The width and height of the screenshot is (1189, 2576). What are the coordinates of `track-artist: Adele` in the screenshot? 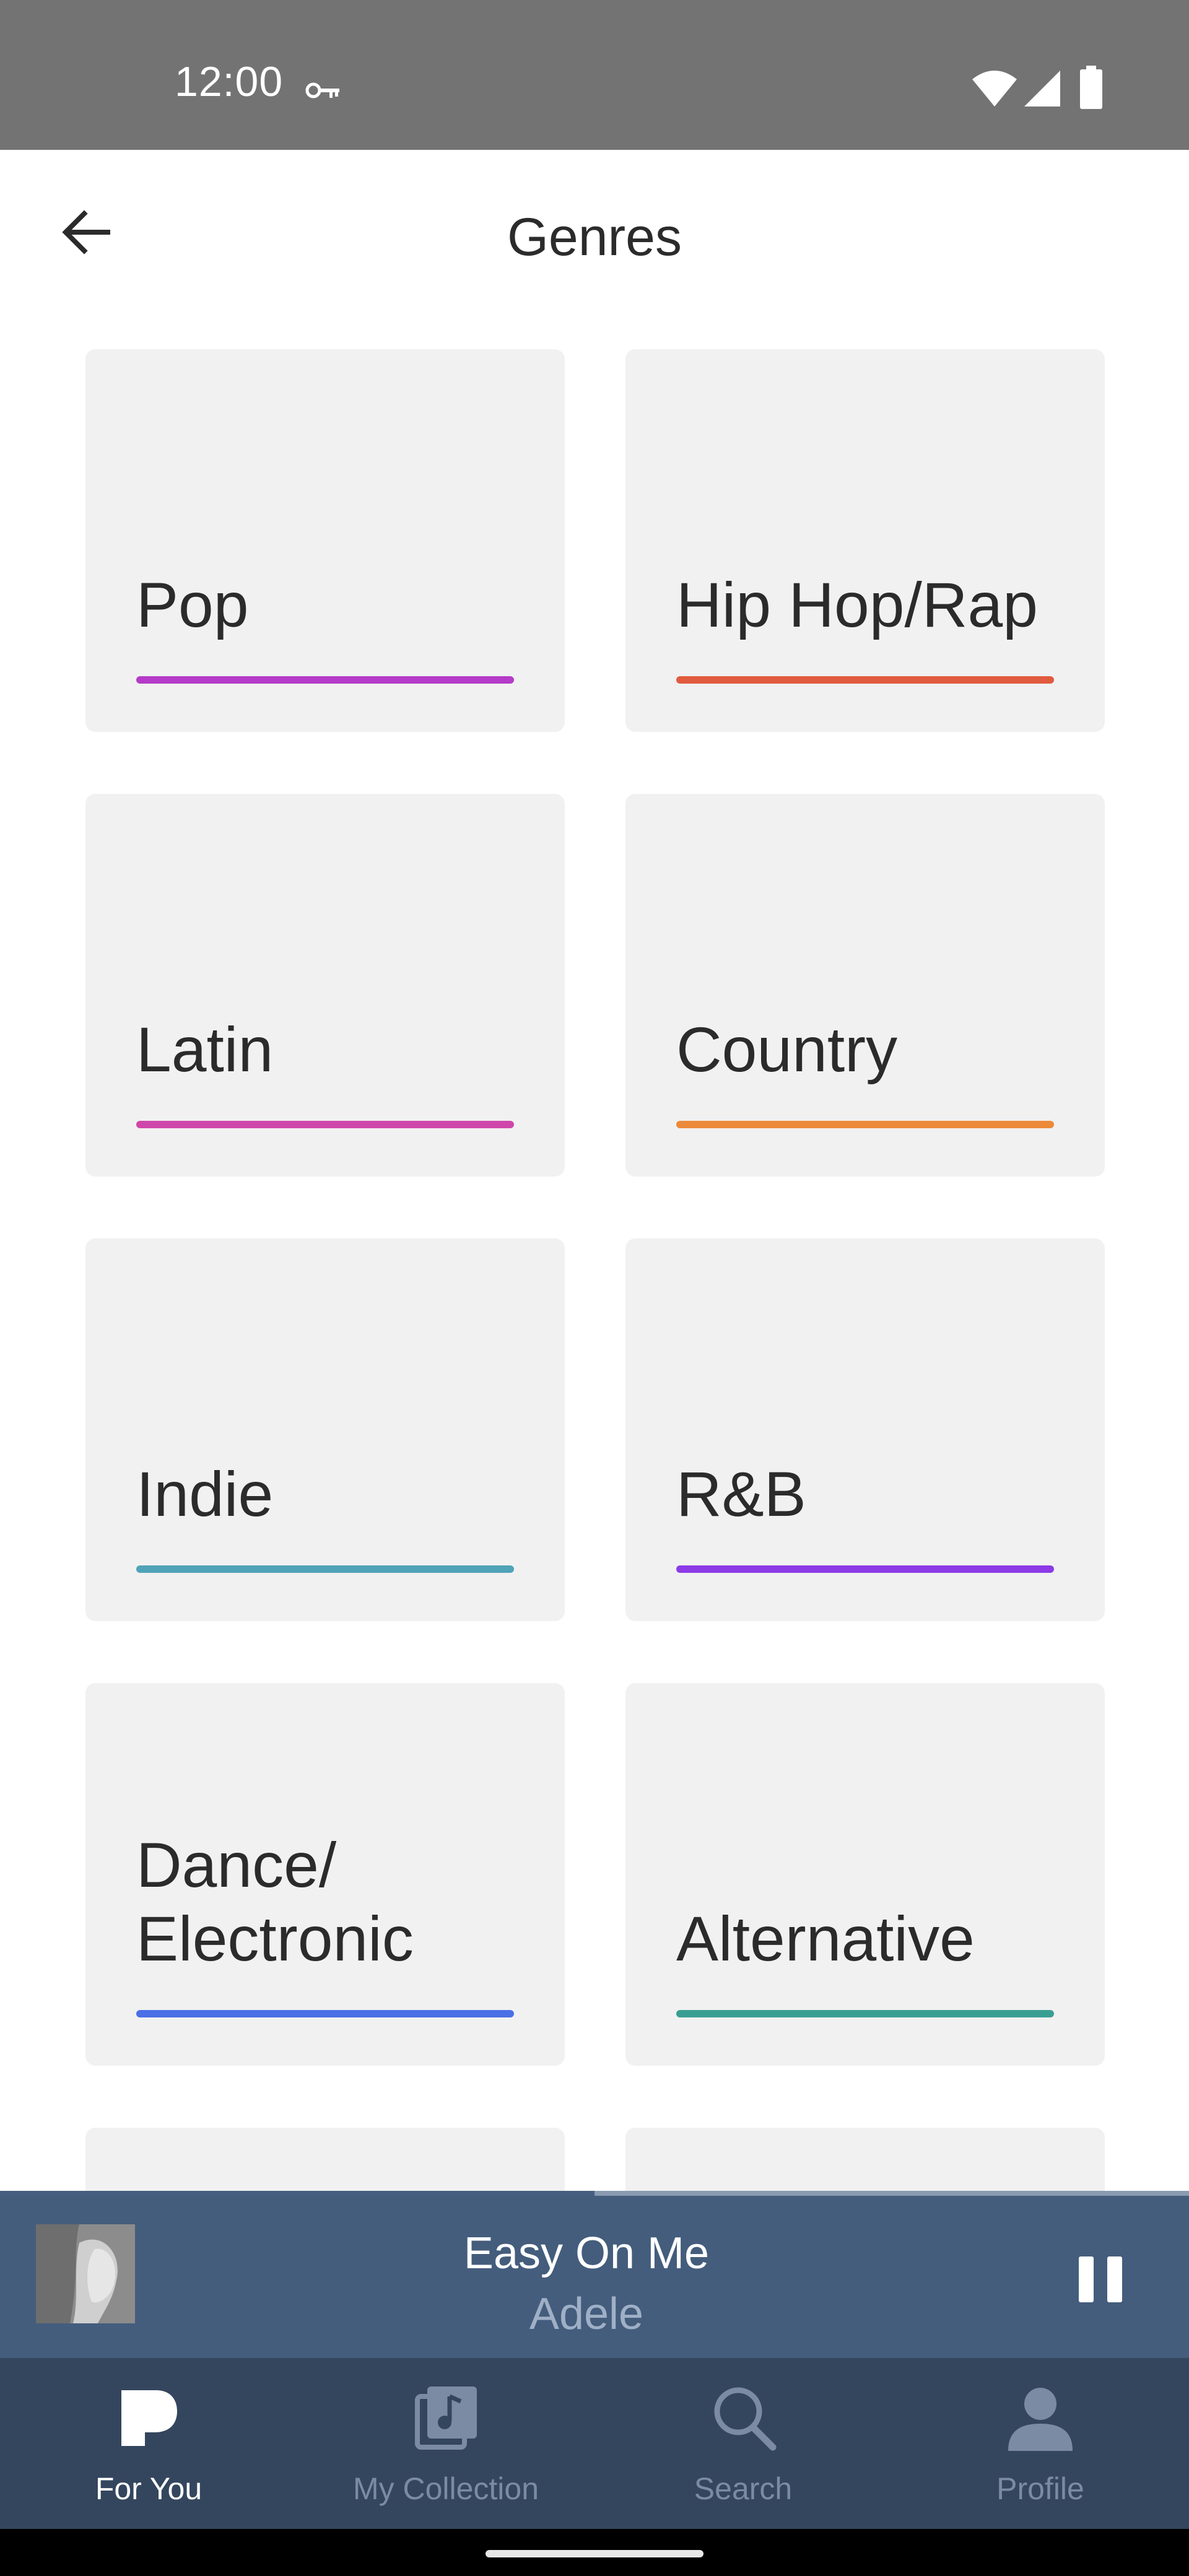 It's located at (586, 2314).